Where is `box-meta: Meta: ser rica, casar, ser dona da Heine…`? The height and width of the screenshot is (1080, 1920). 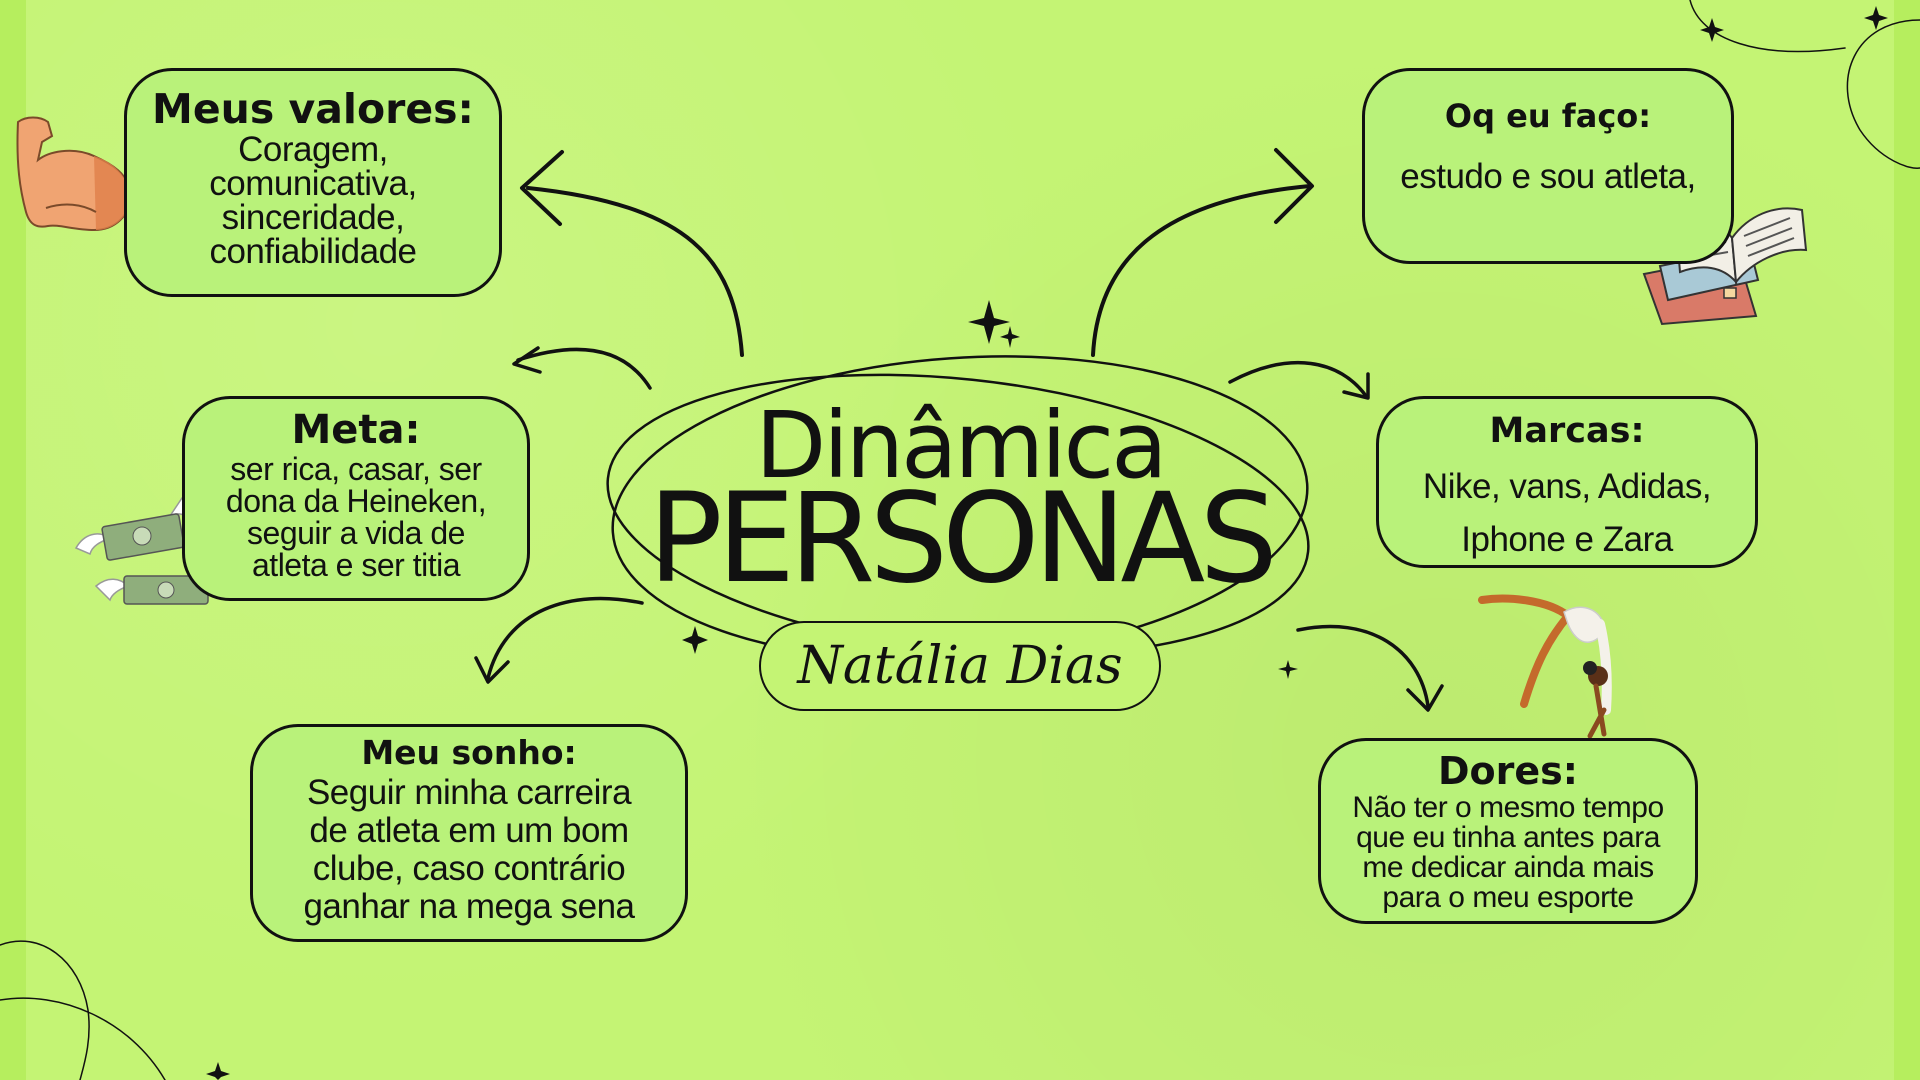
box-meta: Meta: ser rica, casar, ser dona da Heine… is located at coordinates (356, 498).